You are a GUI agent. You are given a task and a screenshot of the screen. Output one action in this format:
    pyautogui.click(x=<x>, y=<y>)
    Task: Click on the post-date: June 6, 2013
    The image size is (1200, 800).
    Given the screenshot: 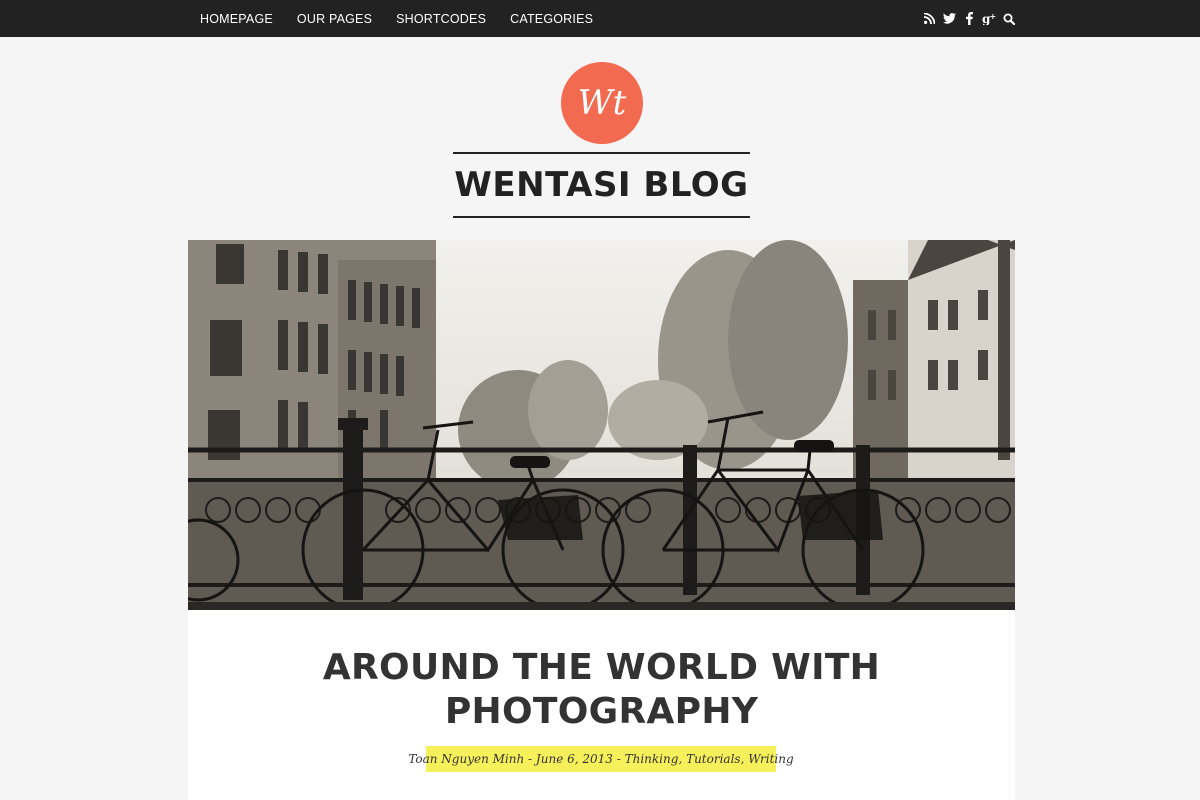 What is the action you would take?
    pyautogui.click(x=574, y=759)
    